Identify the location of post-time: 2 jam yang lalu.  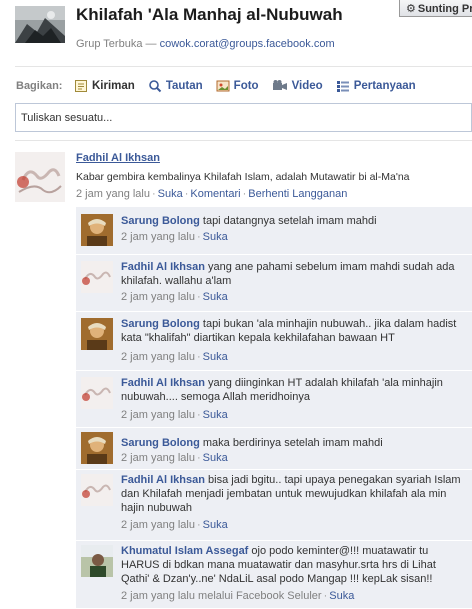
(113, 194).